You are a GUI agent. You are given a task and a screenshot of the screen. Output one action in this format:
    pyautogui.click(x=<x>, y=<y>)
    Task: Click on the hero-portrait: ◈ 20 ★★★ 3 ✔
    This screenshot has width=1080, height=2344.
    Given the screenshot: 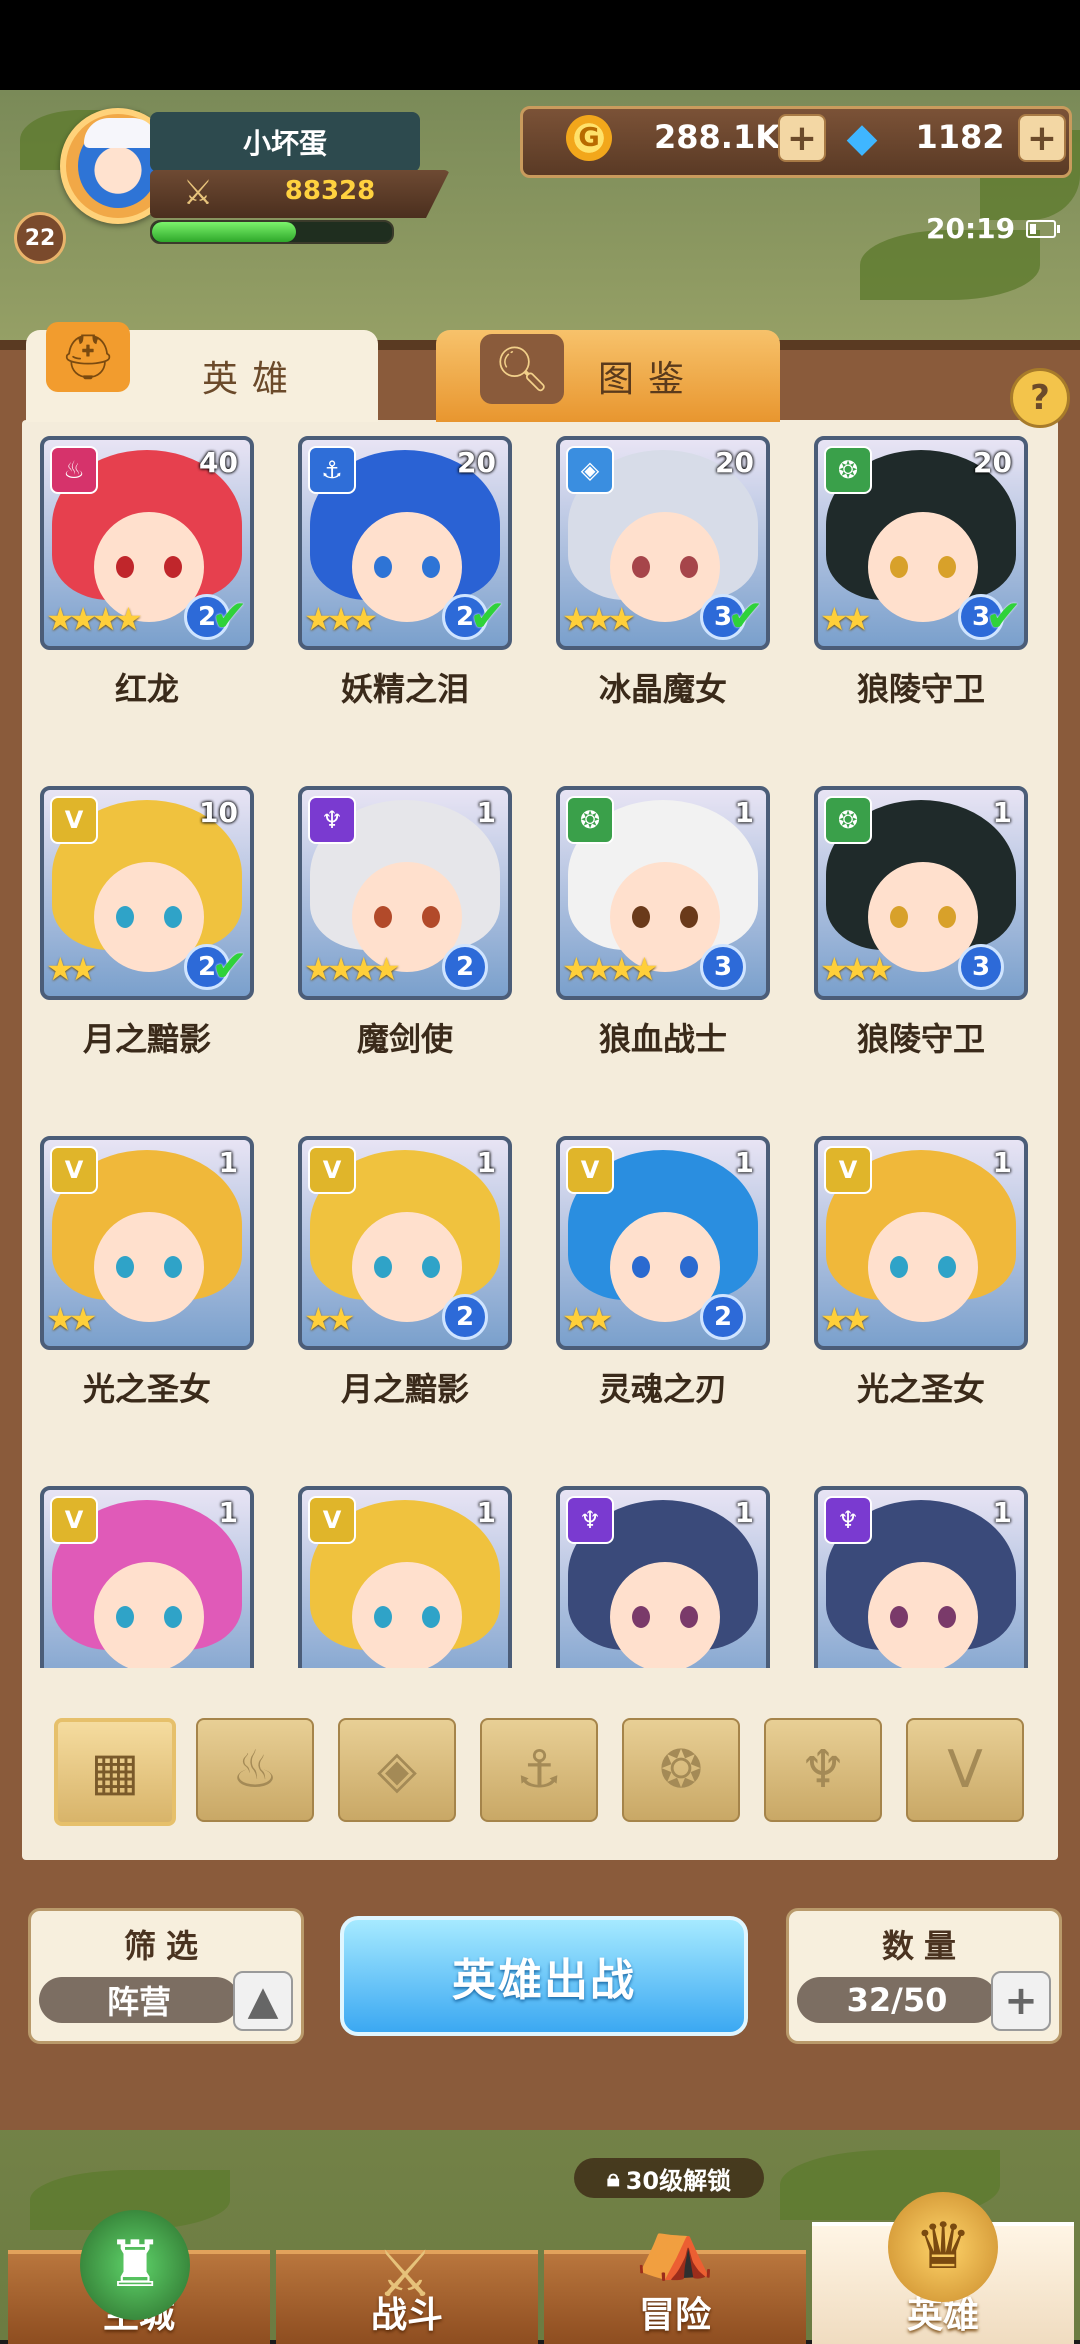 What is the action you would take?
    pyautogui.click(x=663, y=543)
    